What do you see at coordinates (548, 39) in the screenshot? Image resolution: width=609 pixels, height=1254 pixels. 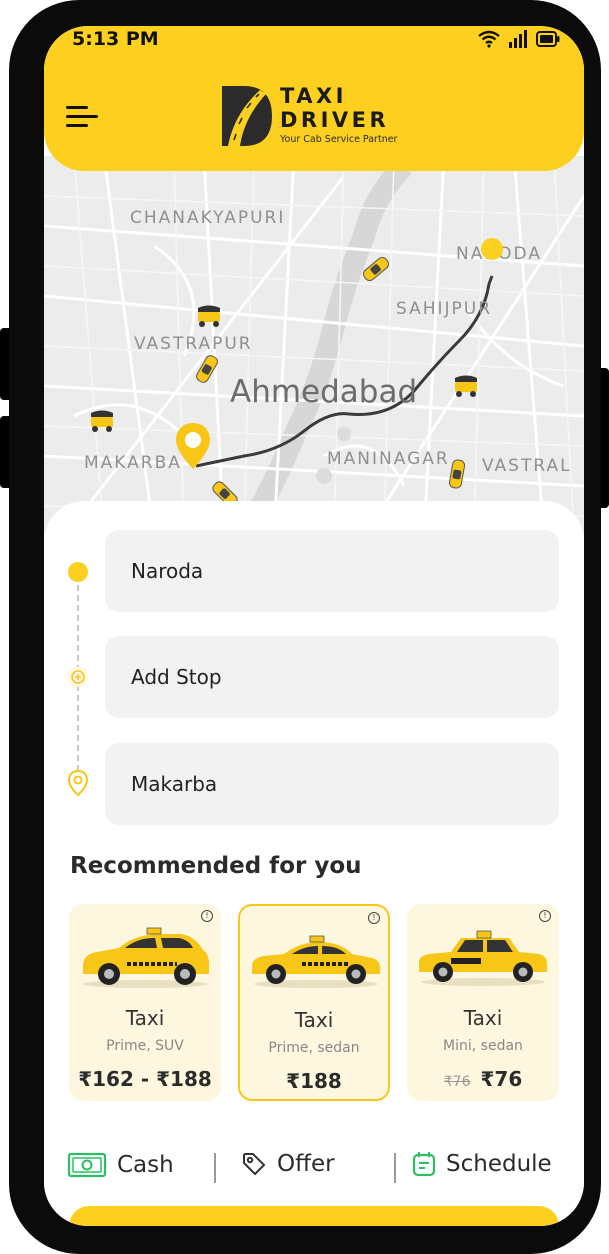 I see `battery-icon` at bounding box center [548, 39].